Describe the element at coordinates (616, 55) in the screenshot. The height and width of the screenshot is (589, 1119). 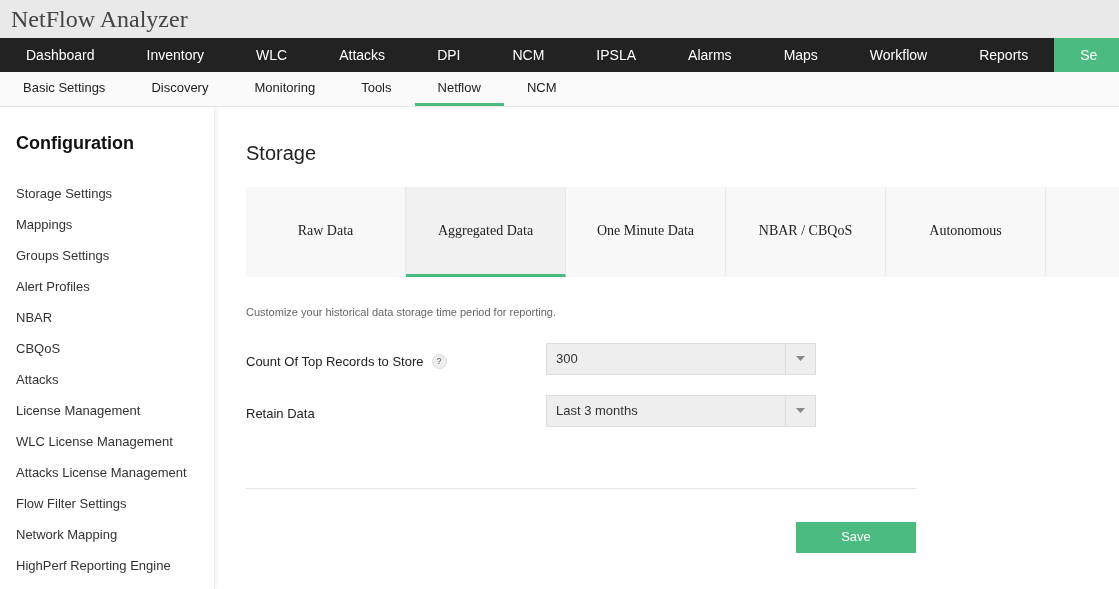
I see `nav-tab: IPSLA` at that location.